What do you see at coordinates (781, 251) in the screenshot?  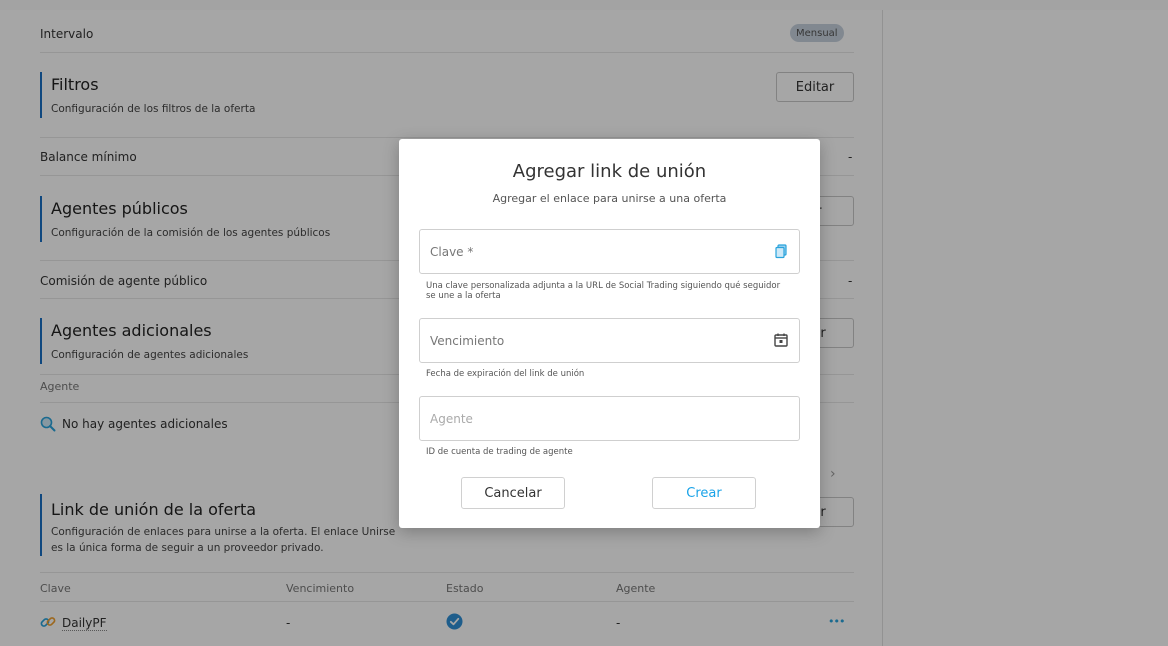 I see `copy-icon` at bounding box center [781, 251].